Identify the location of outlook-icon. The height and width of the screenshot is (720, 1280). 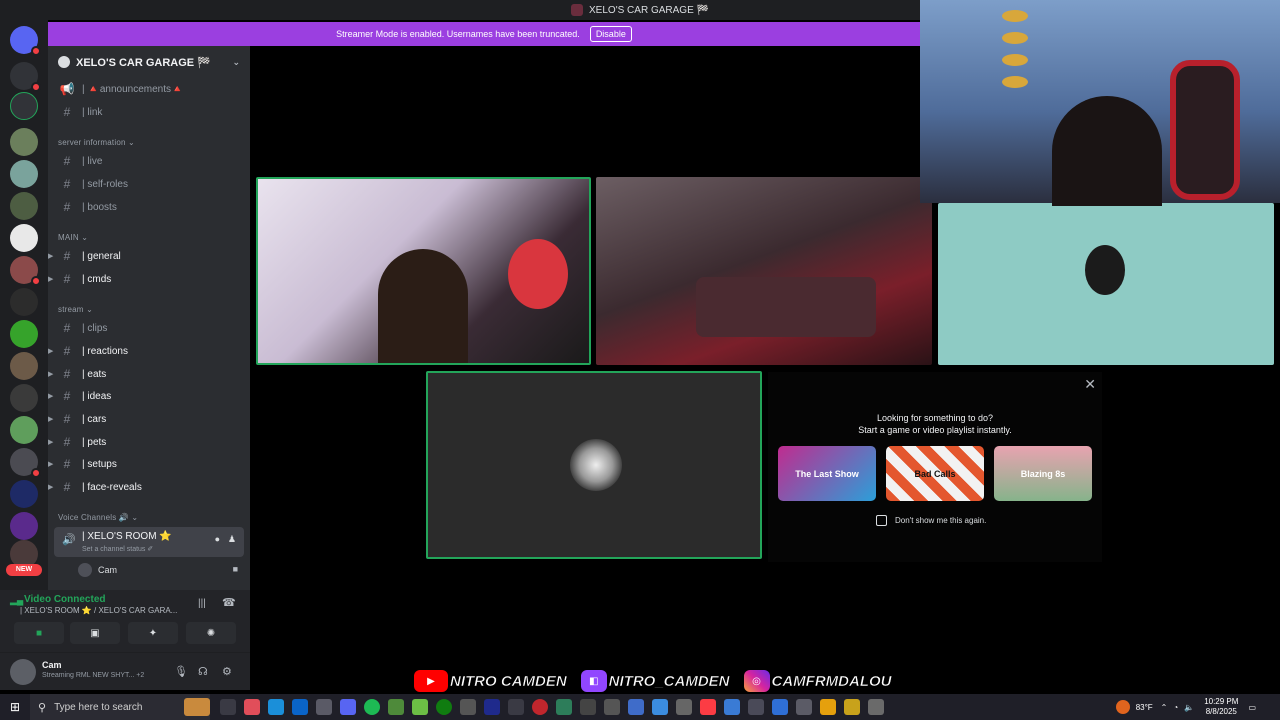
(300, 707).